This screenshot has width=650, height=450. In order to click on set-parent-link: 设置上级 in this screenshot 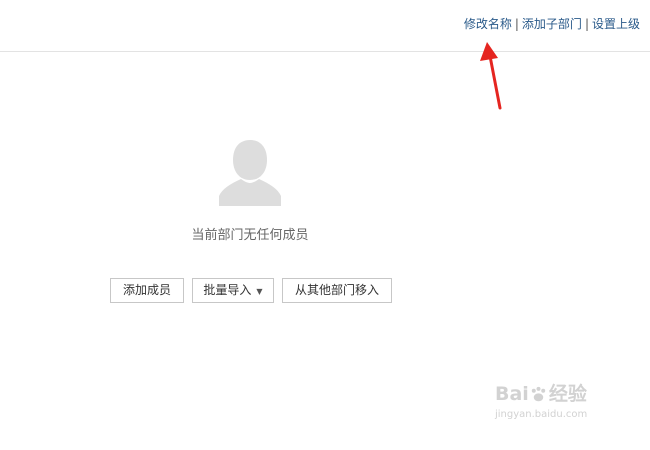, I will do `click(616, 24)`.